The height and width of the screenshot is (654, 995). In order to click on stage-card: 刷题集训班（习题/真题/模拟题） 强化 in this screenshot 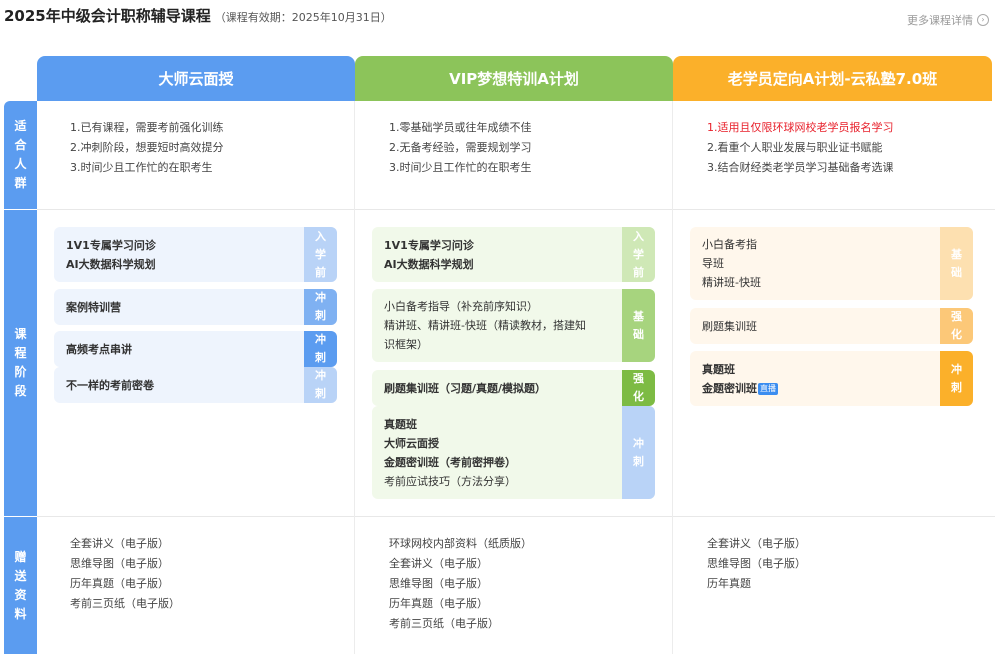, I will do `click(513, 388)`.